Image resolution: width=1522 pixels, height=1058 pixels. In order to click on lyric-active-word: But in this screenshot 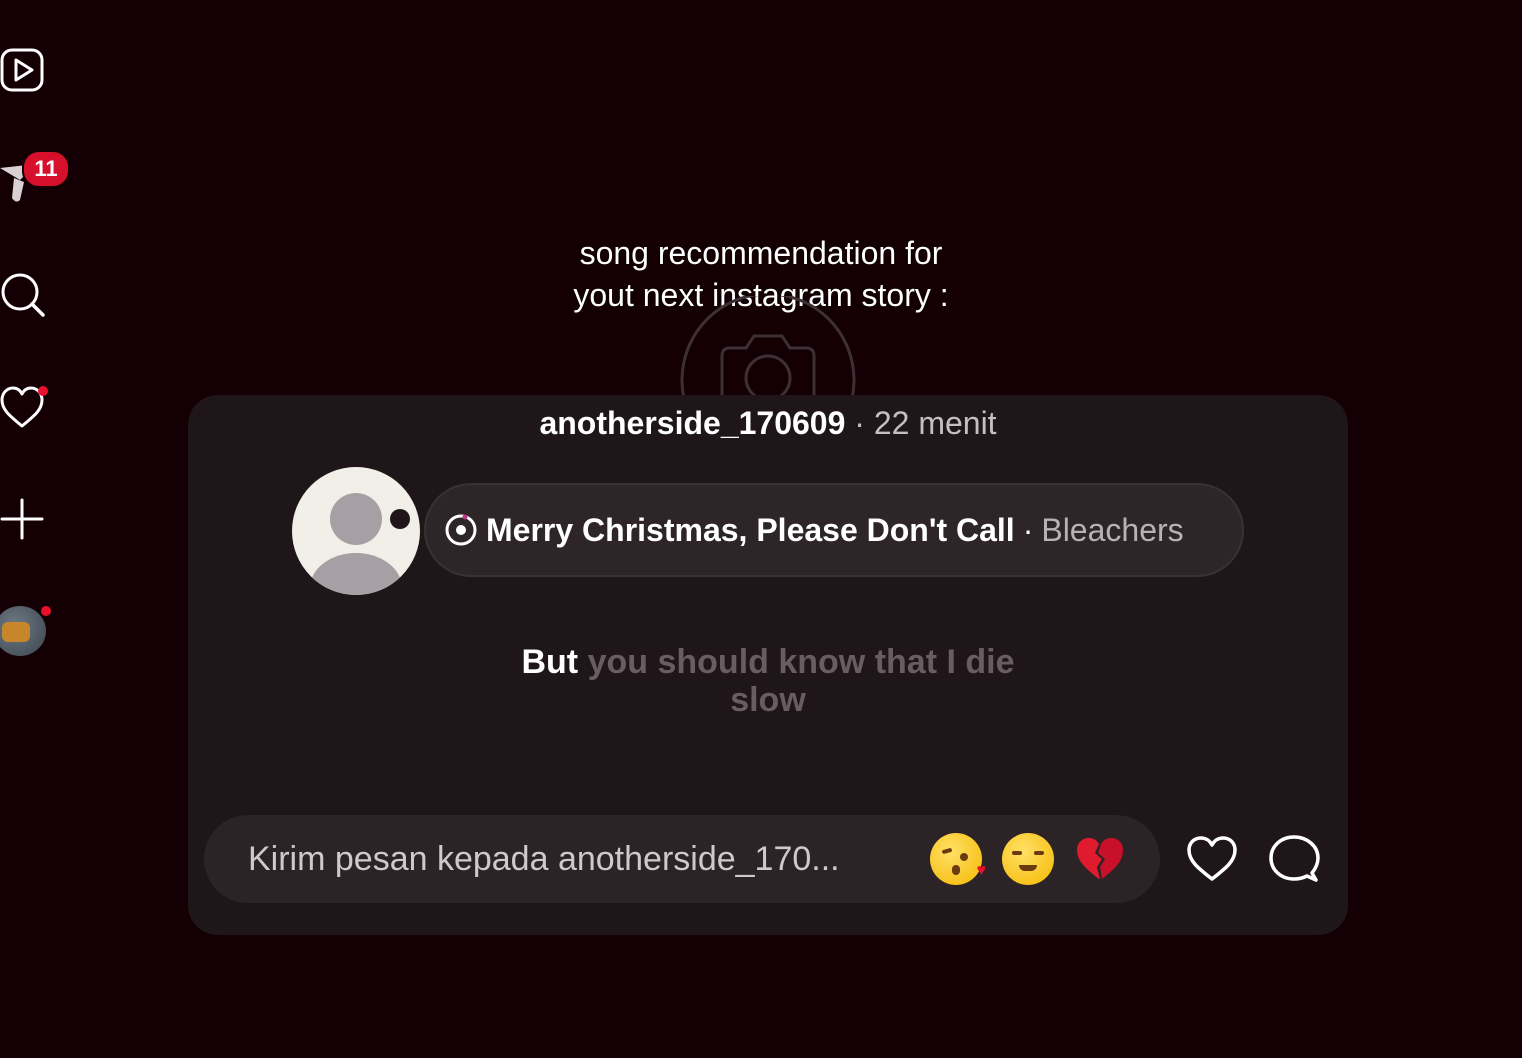, I will do `click(550, 662)`.